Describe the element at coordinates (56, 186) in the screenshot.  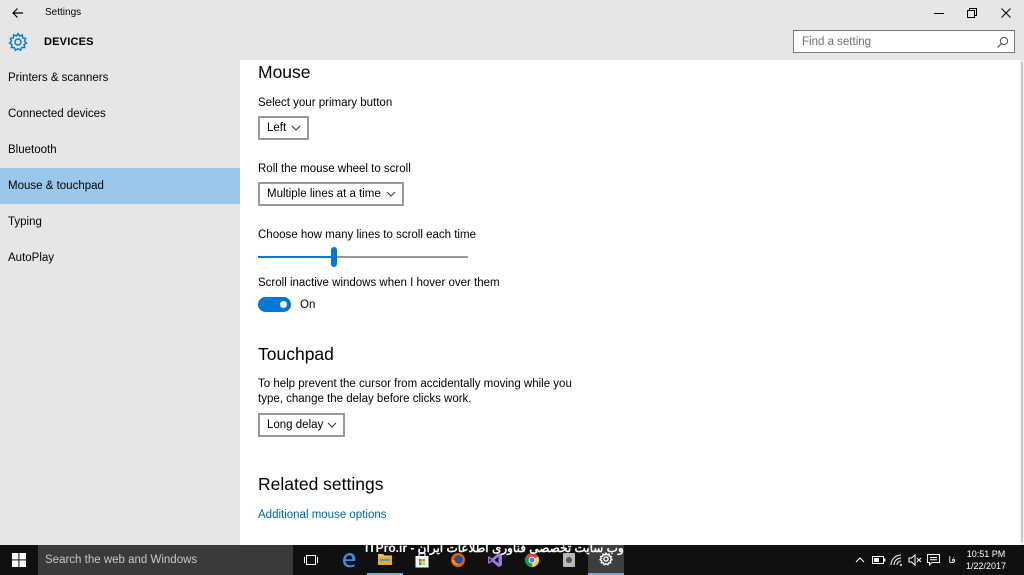
I see `sidebar-item-label: Mouse & touchpad` at that location.